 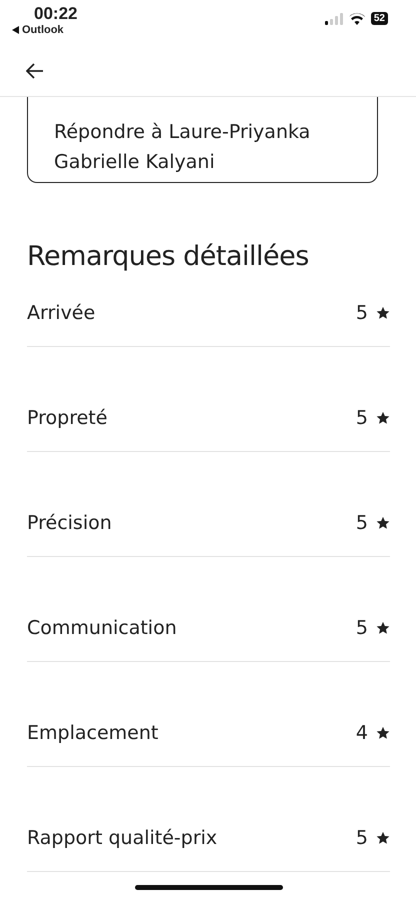 What do you see at coordinates (379, 18) in the screenshot?
I see `battery-level: 52` at bounding box center [379, 18].